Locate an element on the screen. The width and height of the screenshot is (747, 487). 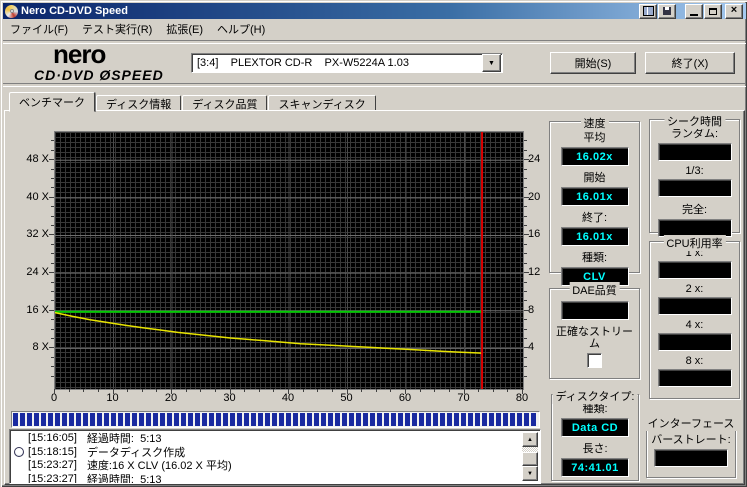
maximize-icon is located at coordinates (713, 11).